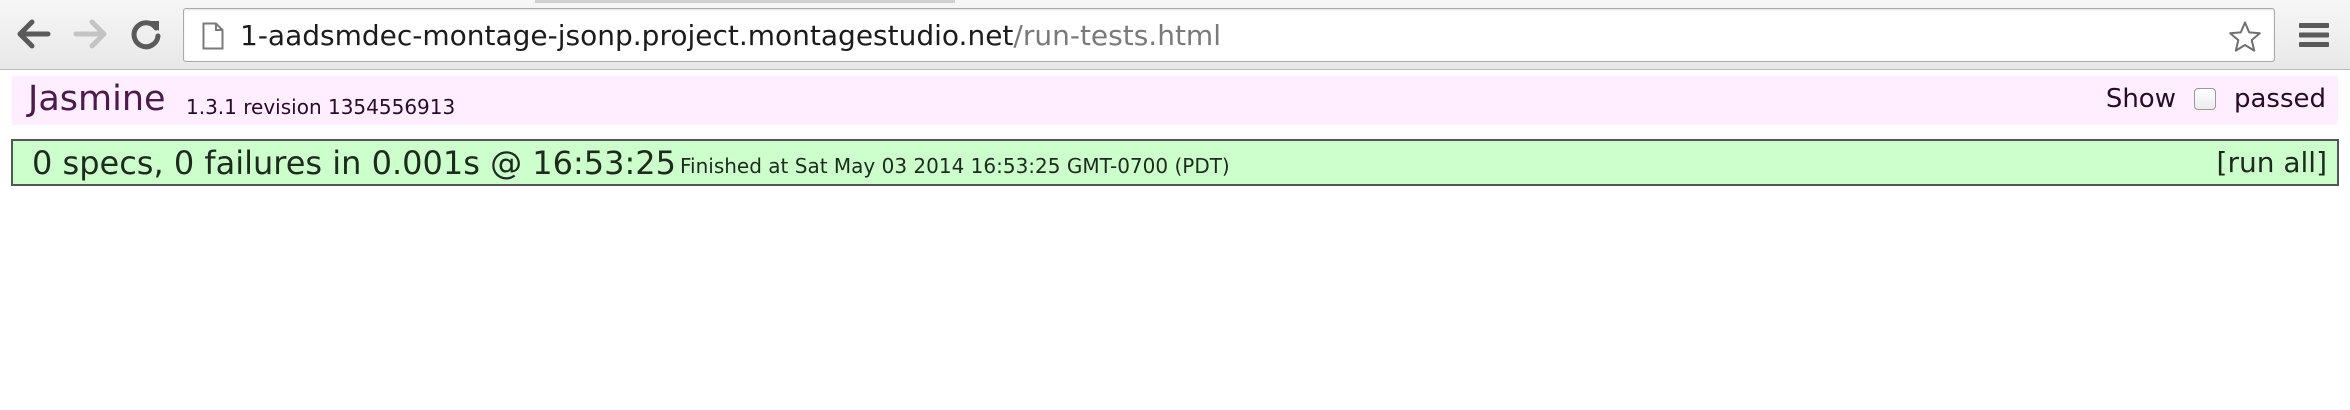 The image size is (2350, 410). I want to click on passed-label: passed, so click(2280, 99).